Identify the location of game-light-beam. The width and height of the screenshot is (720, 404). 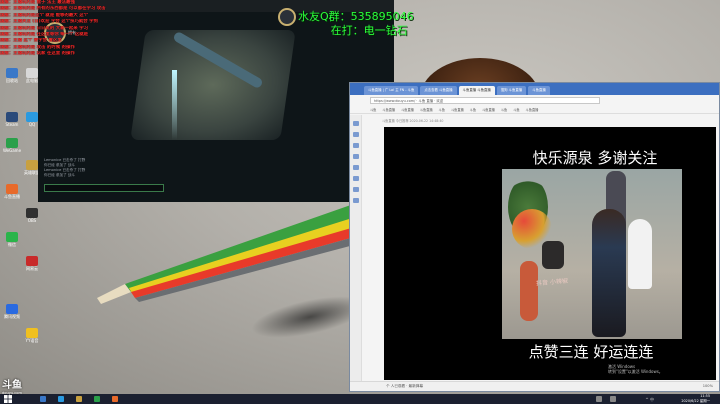
(174, 105).